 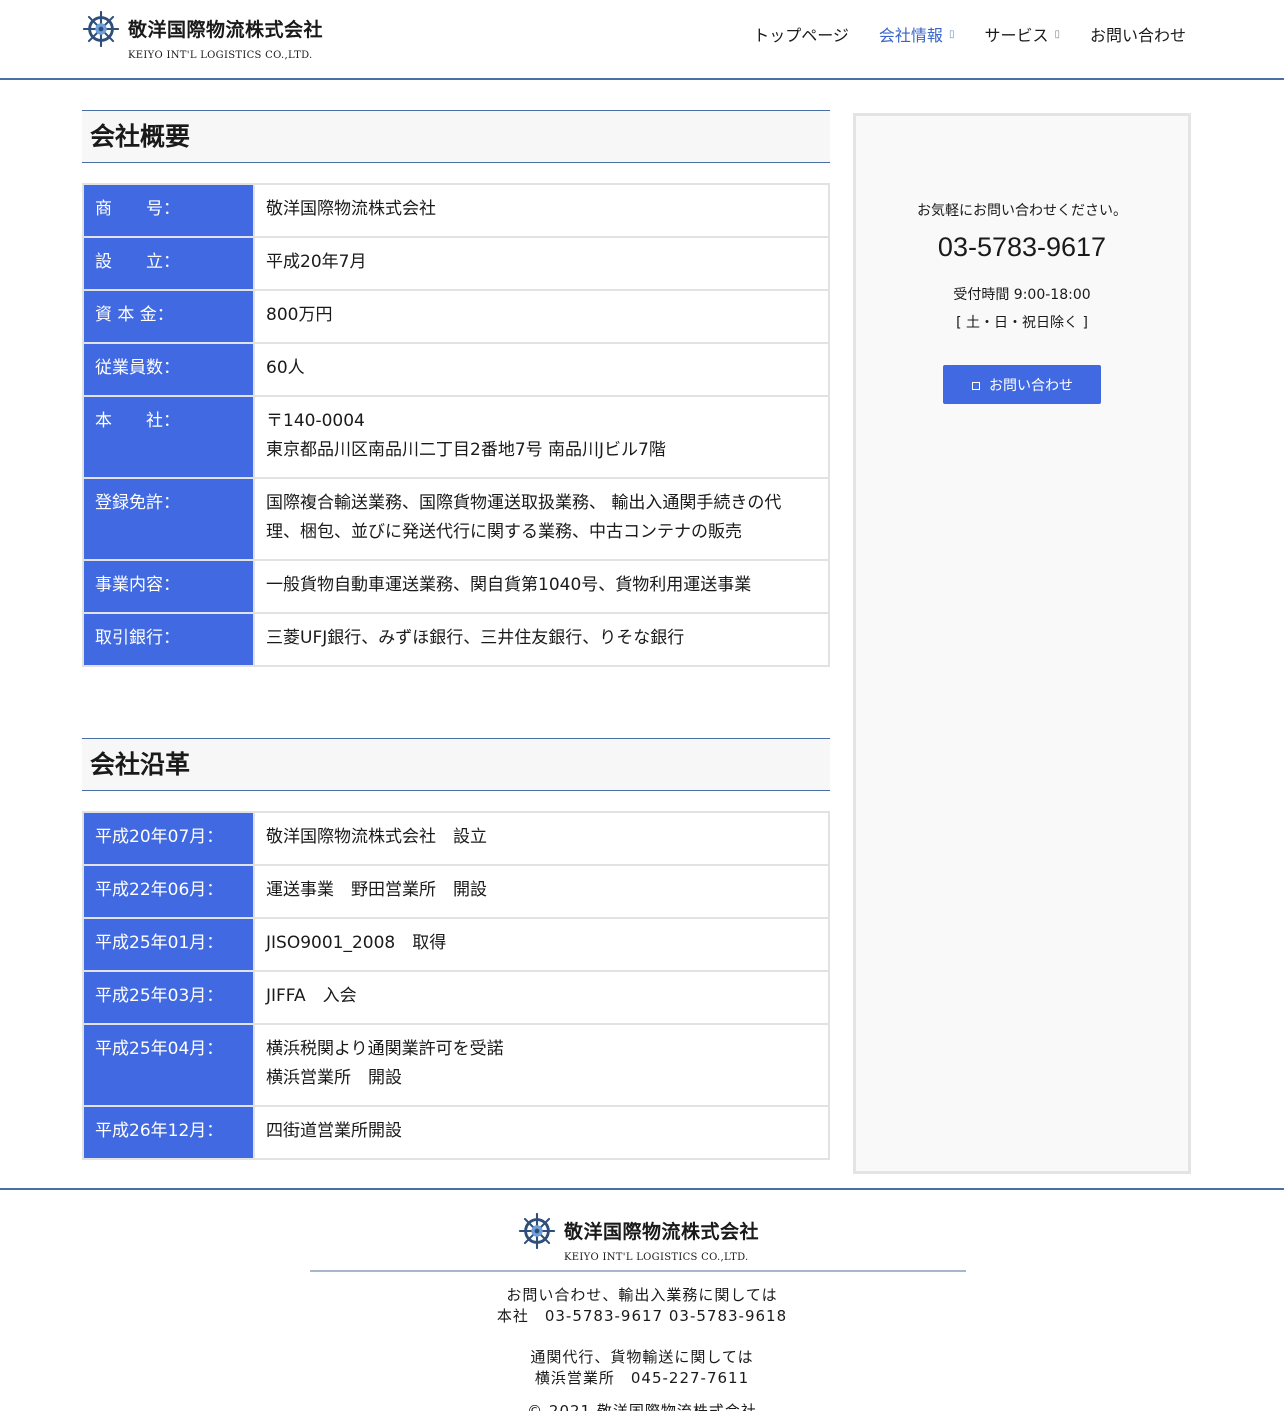 I want to click on row-value: 四街道営業所開設, so click(x=541, y=1132).